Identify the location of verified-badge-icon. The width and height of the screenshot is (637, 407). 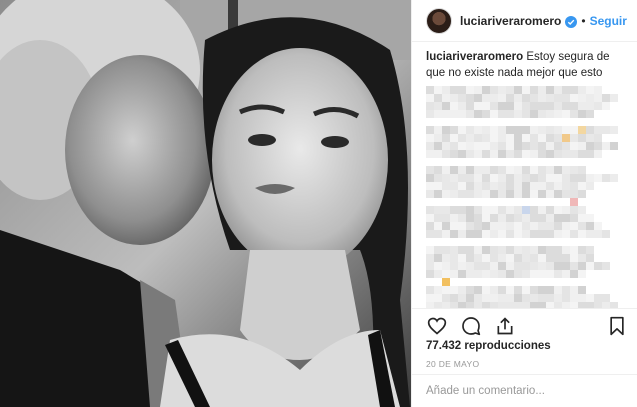
(571, 21).